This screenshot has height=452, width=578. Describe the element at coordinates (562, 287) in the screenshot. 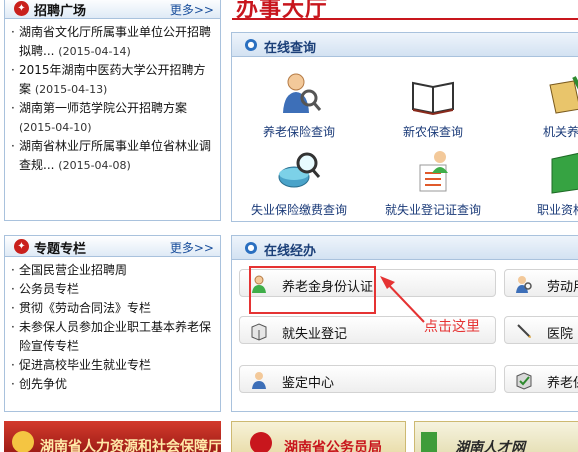

I see `labor-label: 劳动用` at that location.